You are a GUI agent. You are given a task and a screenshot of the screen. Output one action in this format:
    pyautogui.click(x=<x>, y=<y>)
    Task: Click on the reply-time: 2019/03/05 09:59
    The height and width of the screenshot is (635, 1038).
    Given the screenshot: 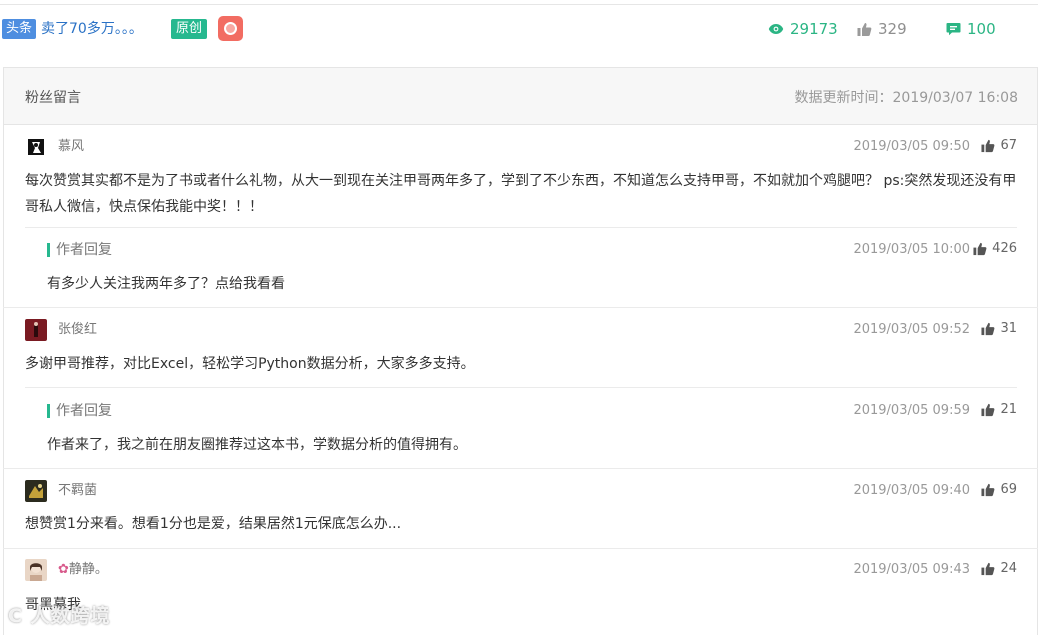 What is the action you would take?
    pyautogui.click(x=911, y=410)
    